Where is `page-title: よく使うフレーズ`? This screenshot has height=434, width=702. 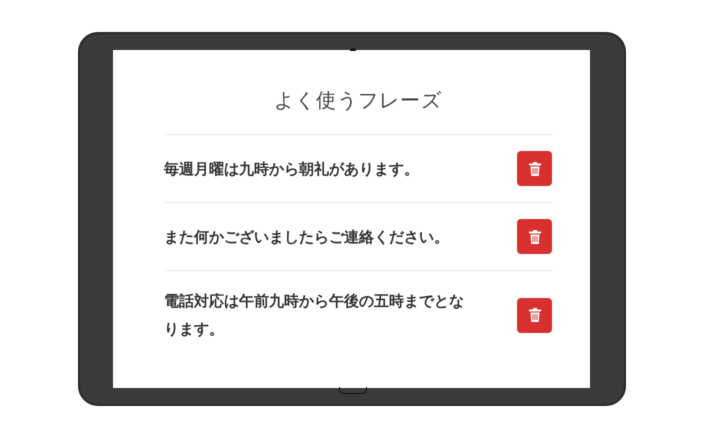 page-title: よく使うフレーズ is located at coordinates (358, 100).